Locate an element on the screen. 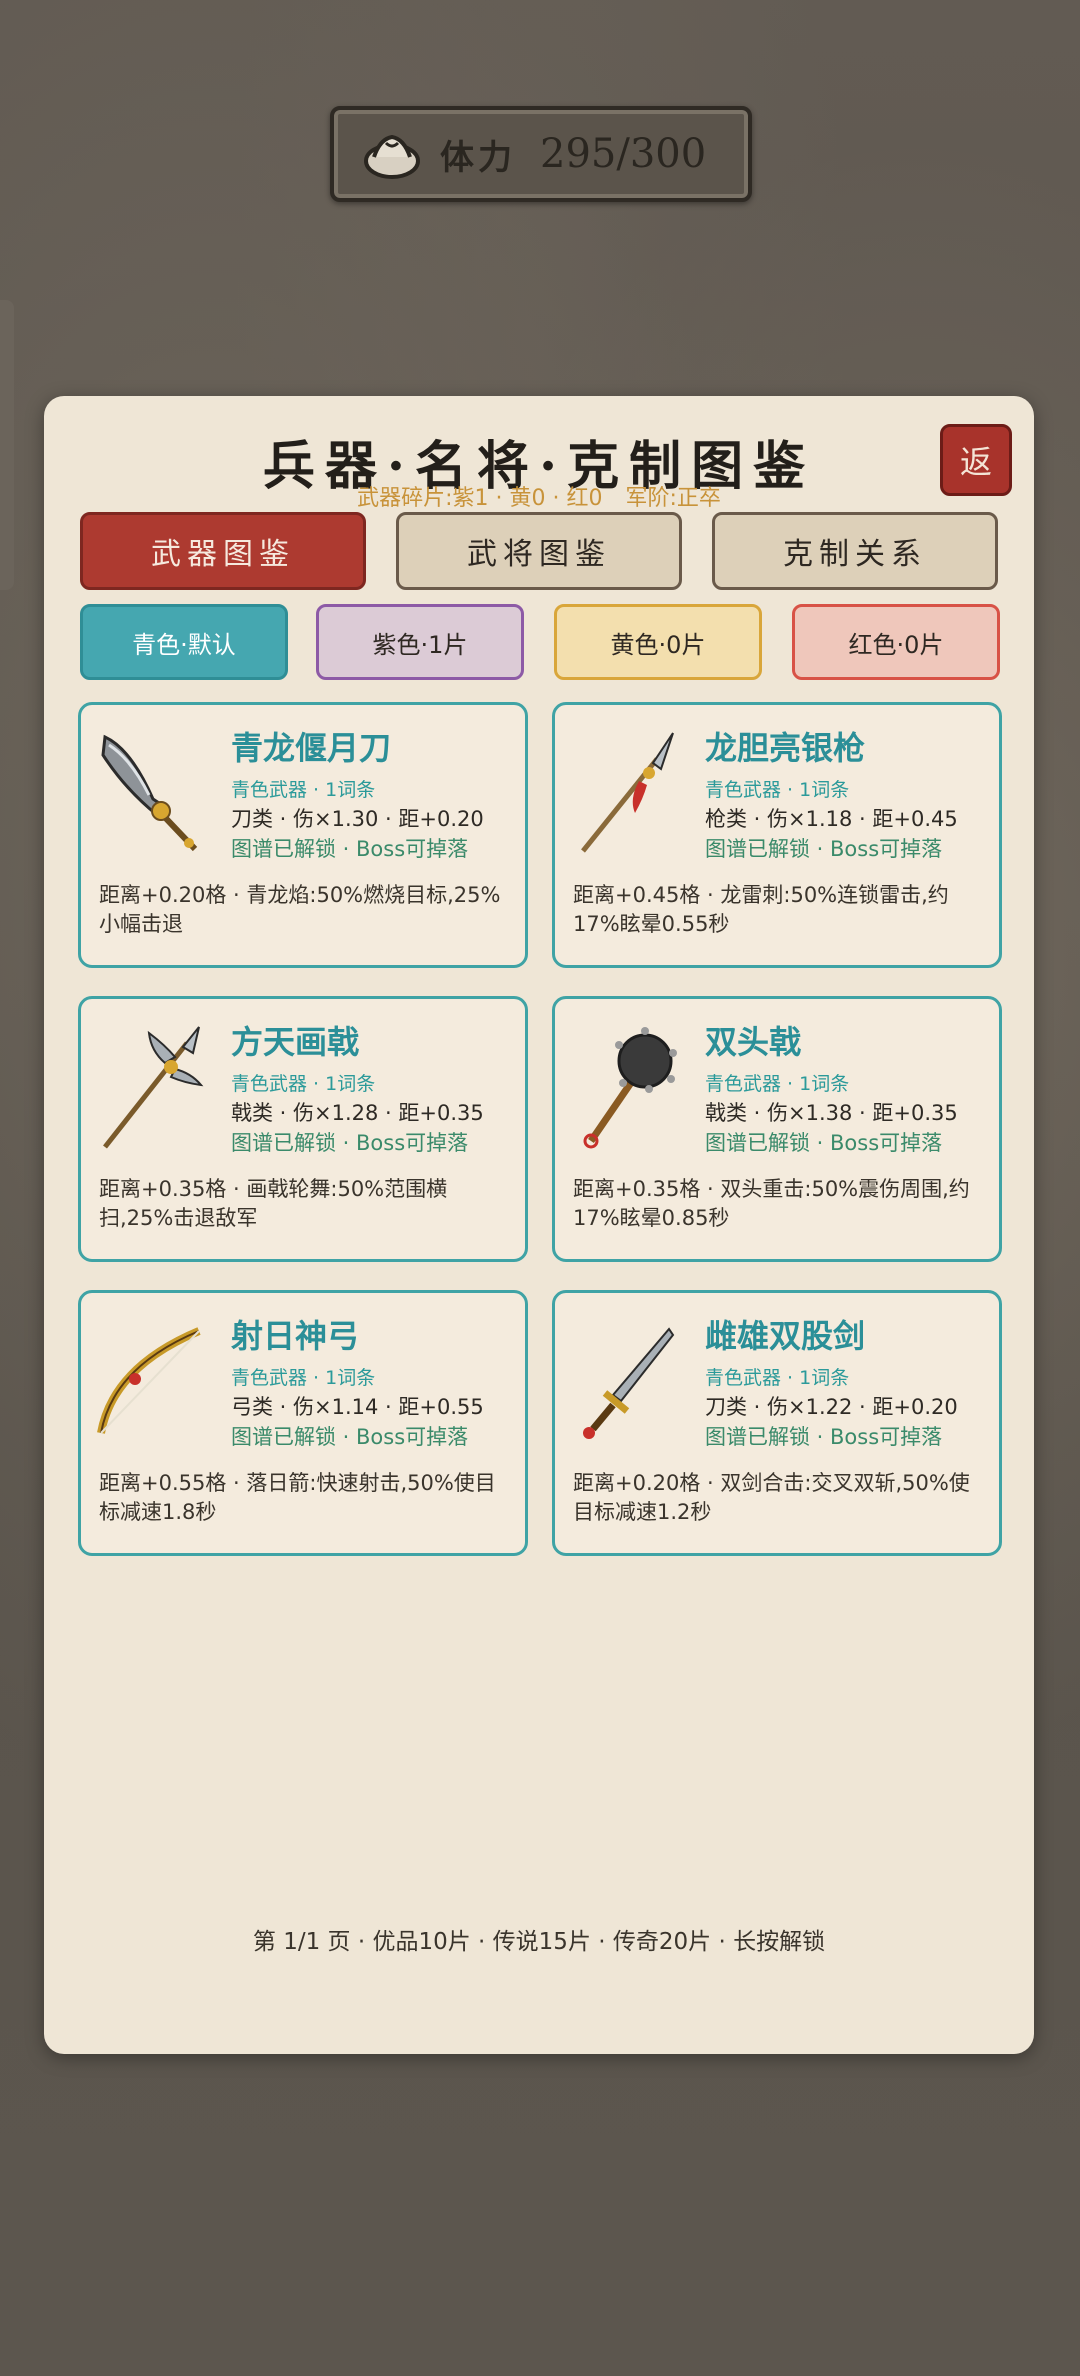  weapon-name: 方天画戟 is located at coordinates (295, 1042).